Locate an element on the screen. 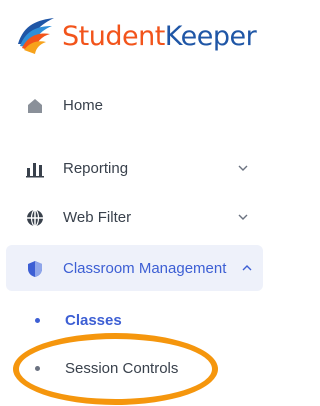  globe-icon is located at coordinates (35, 218).